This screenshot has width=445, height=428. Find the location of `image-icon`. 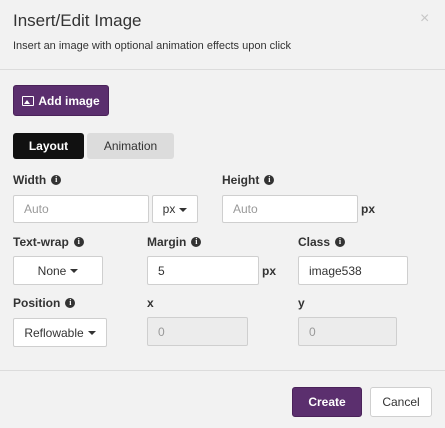

image-icon is located at coordinates (28, 100).